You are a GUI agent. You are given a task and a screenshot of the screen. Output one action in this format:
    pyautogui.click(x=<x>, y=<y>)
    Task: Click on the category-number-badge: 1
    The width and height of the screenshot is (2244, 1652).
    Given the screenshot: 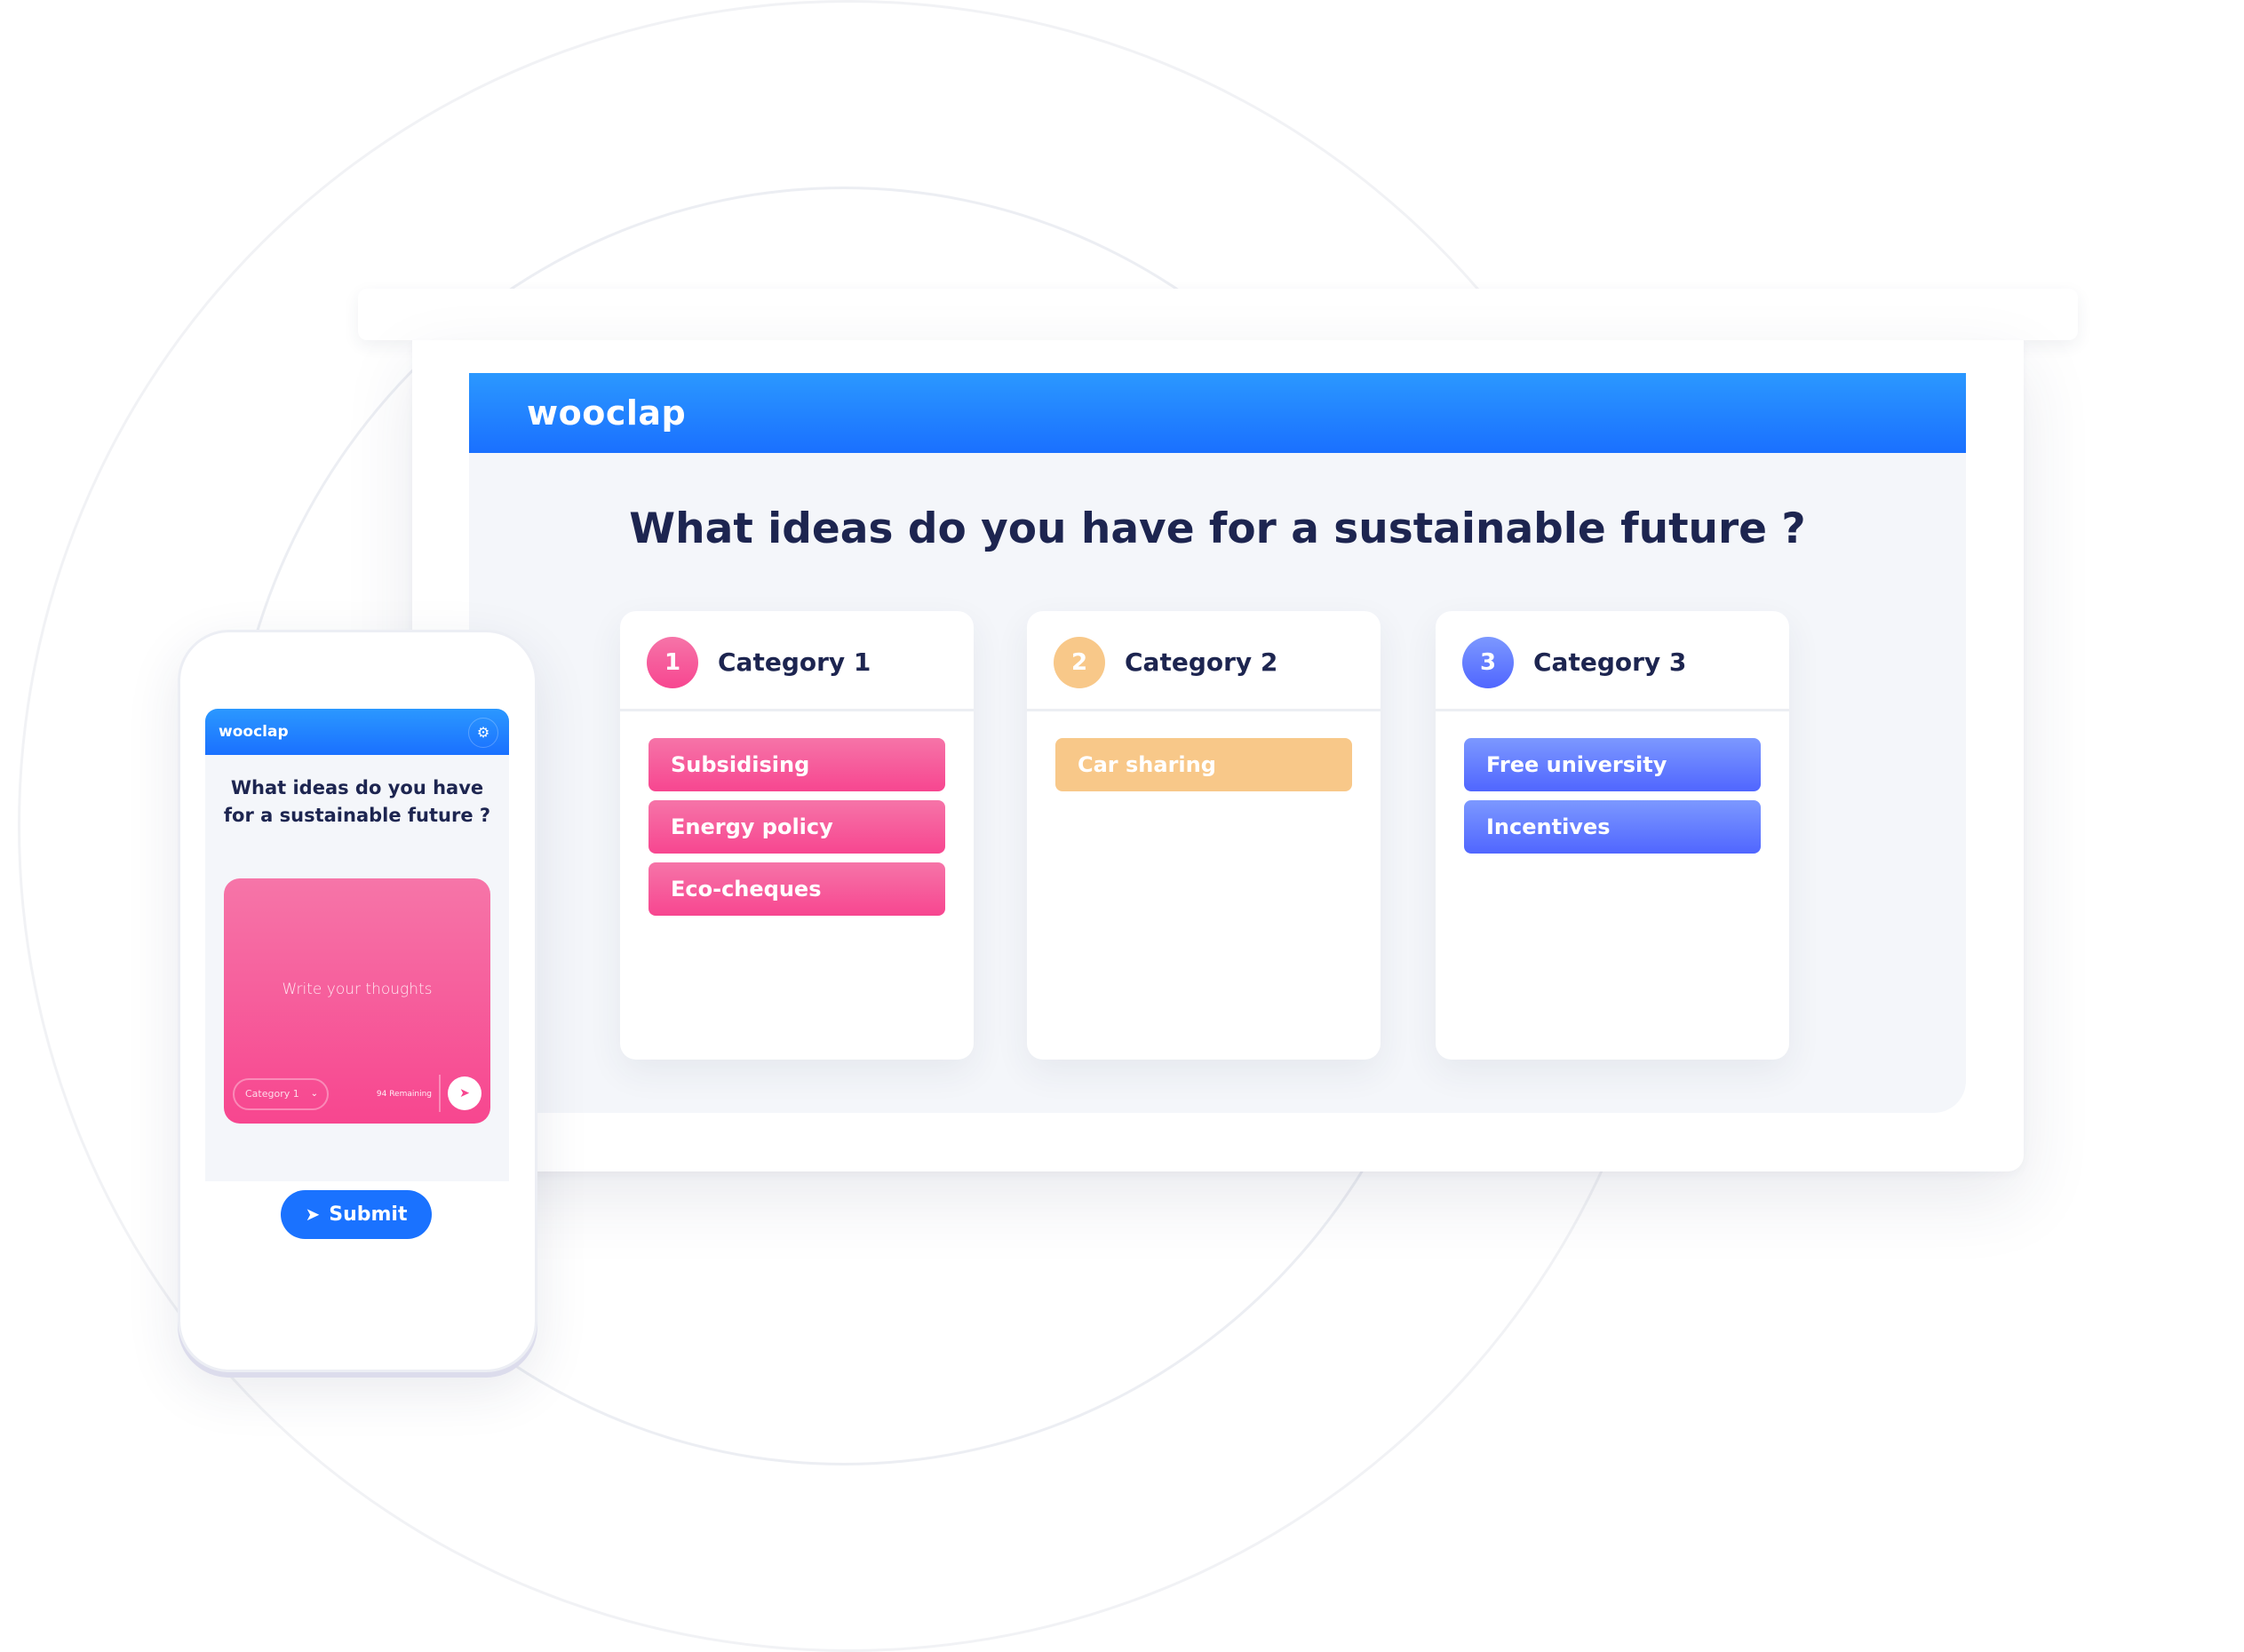 What is the action you would take?
    pyautogui.click(x=672, y=662)
    